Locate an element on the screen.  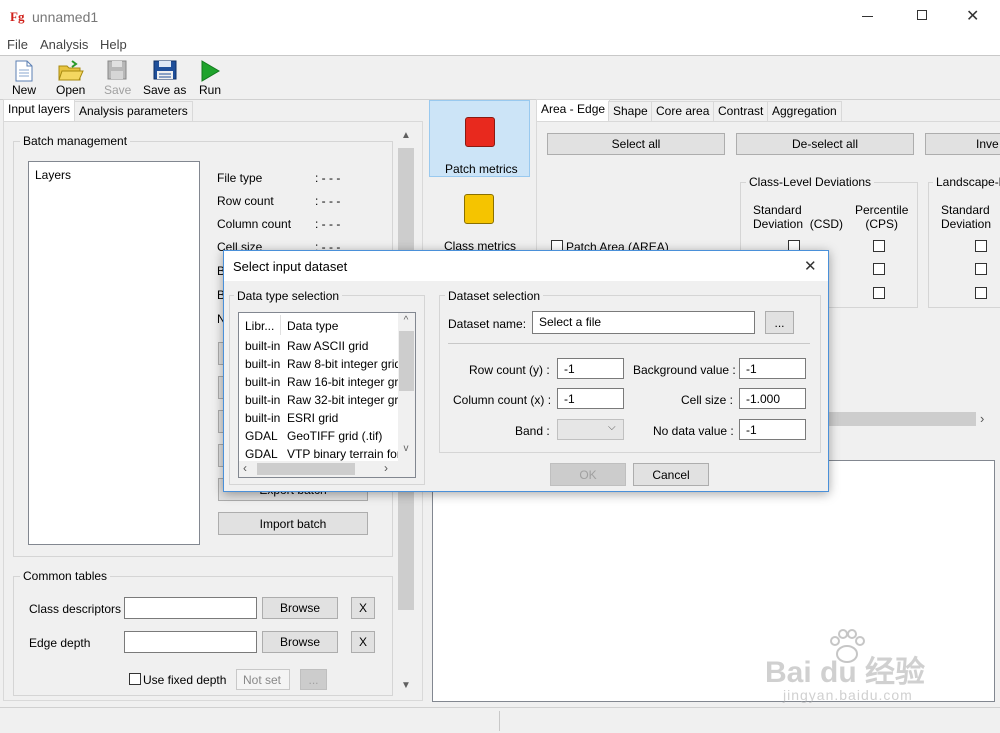
column-count-input: -1 is located at coordinates (590, 398).